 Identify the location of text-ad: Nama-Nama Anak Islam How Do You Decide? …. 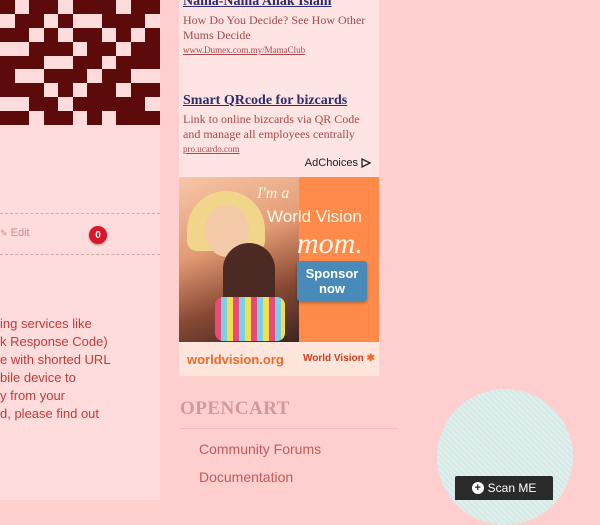
(280, 27).